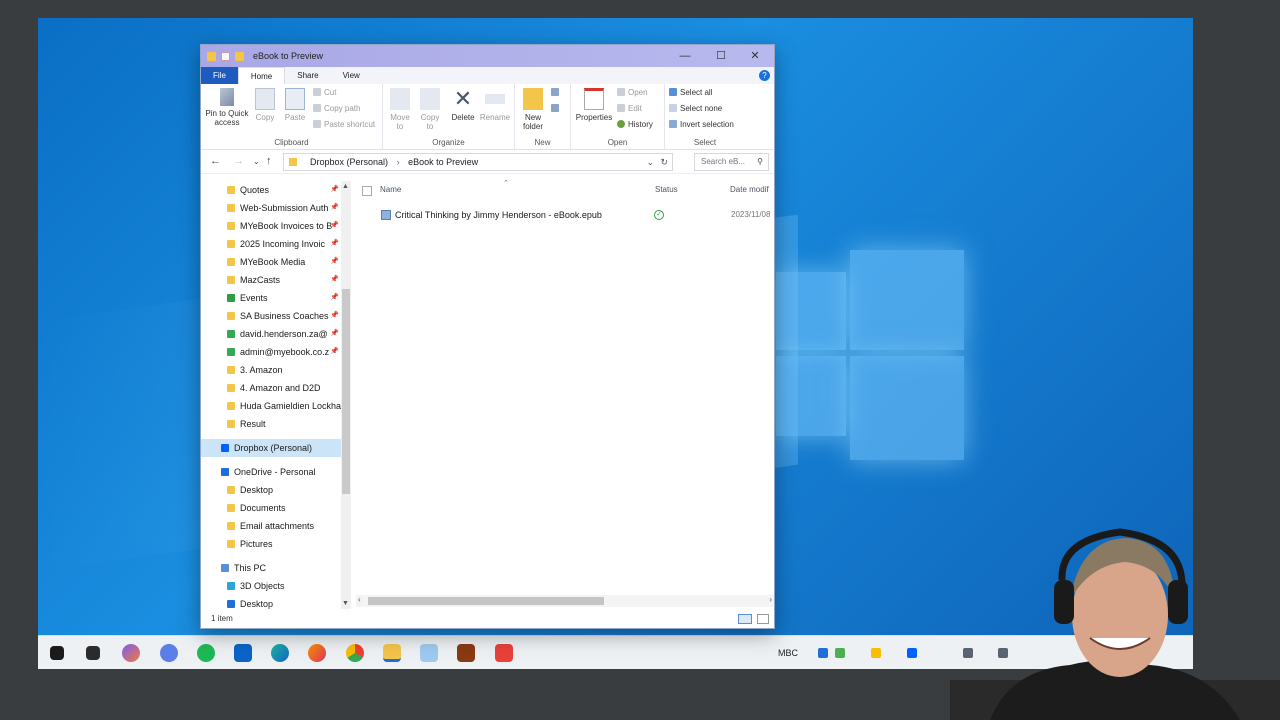  What do you see at coordinates (351, 75) in the screenshot?
I see `tab-view: View` at bounding box center [351, 75].